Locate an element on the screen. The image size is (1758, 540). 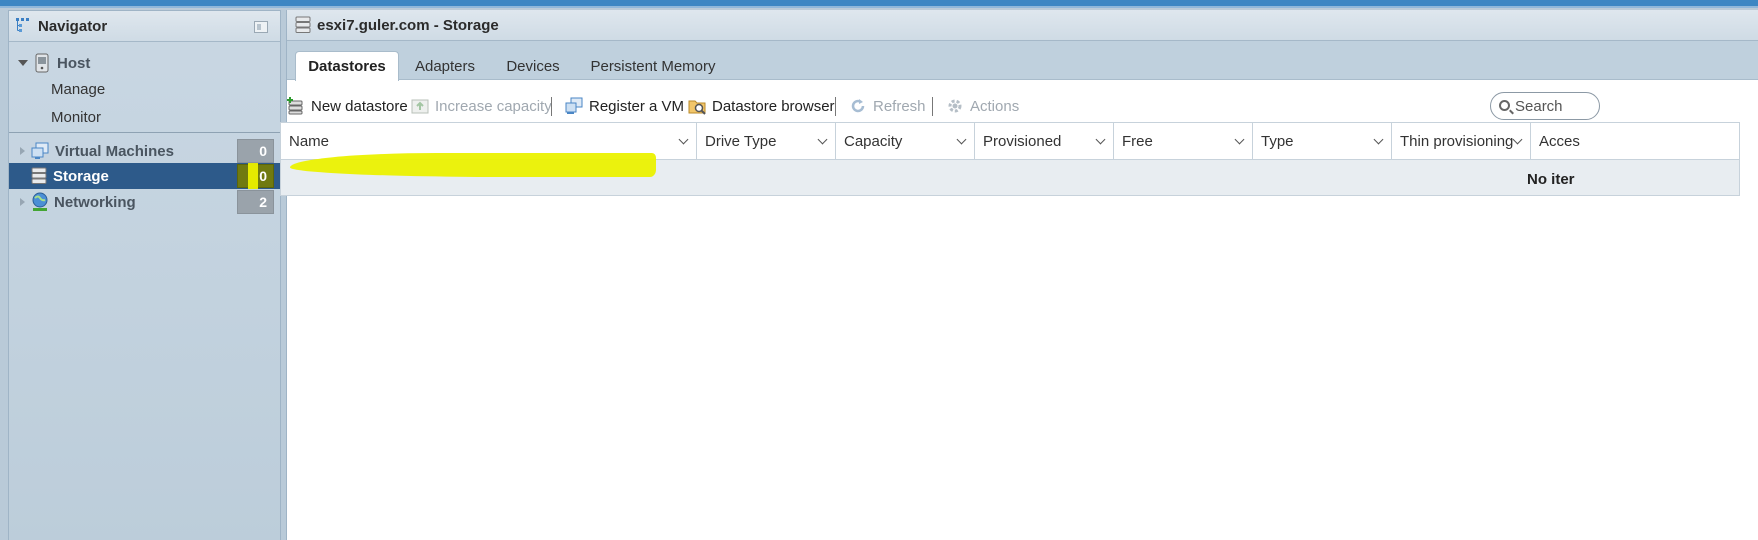
refresh-label: Refresh is located at coordinates (899, 106).